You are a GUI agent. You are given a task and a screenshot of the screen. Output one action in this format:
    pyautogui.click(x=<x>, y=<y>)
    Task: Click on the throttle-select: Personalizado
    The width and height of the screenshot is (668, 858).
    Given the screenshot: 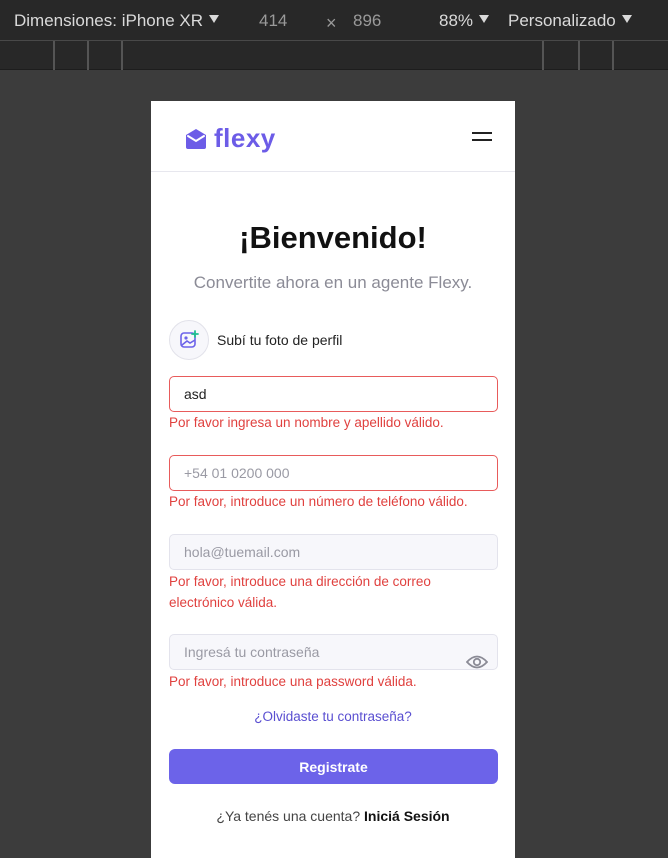 What is the action you would take?
    pyautogui.click(x=570, y=21)
    